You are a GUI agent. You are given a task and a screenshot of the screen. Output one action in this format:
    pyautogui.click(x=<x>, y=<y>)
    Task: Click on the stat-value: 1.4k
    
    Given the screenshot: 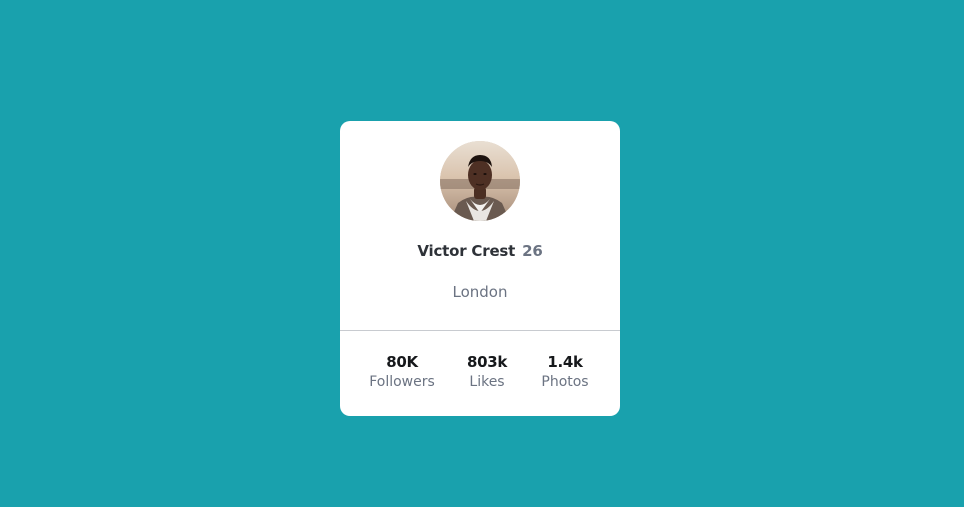 What is the action you would take?
    pyautogui.click(x=565, y=362)
    